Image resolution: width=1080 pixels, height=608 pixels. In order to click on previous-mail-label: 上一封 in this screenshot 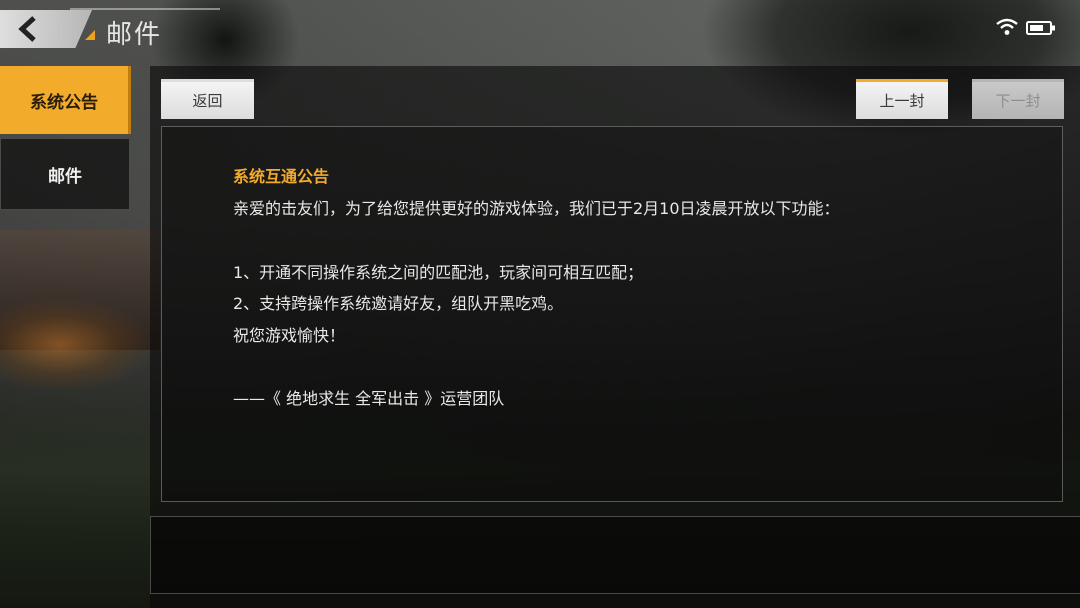, I will do `click(902, 101)`.